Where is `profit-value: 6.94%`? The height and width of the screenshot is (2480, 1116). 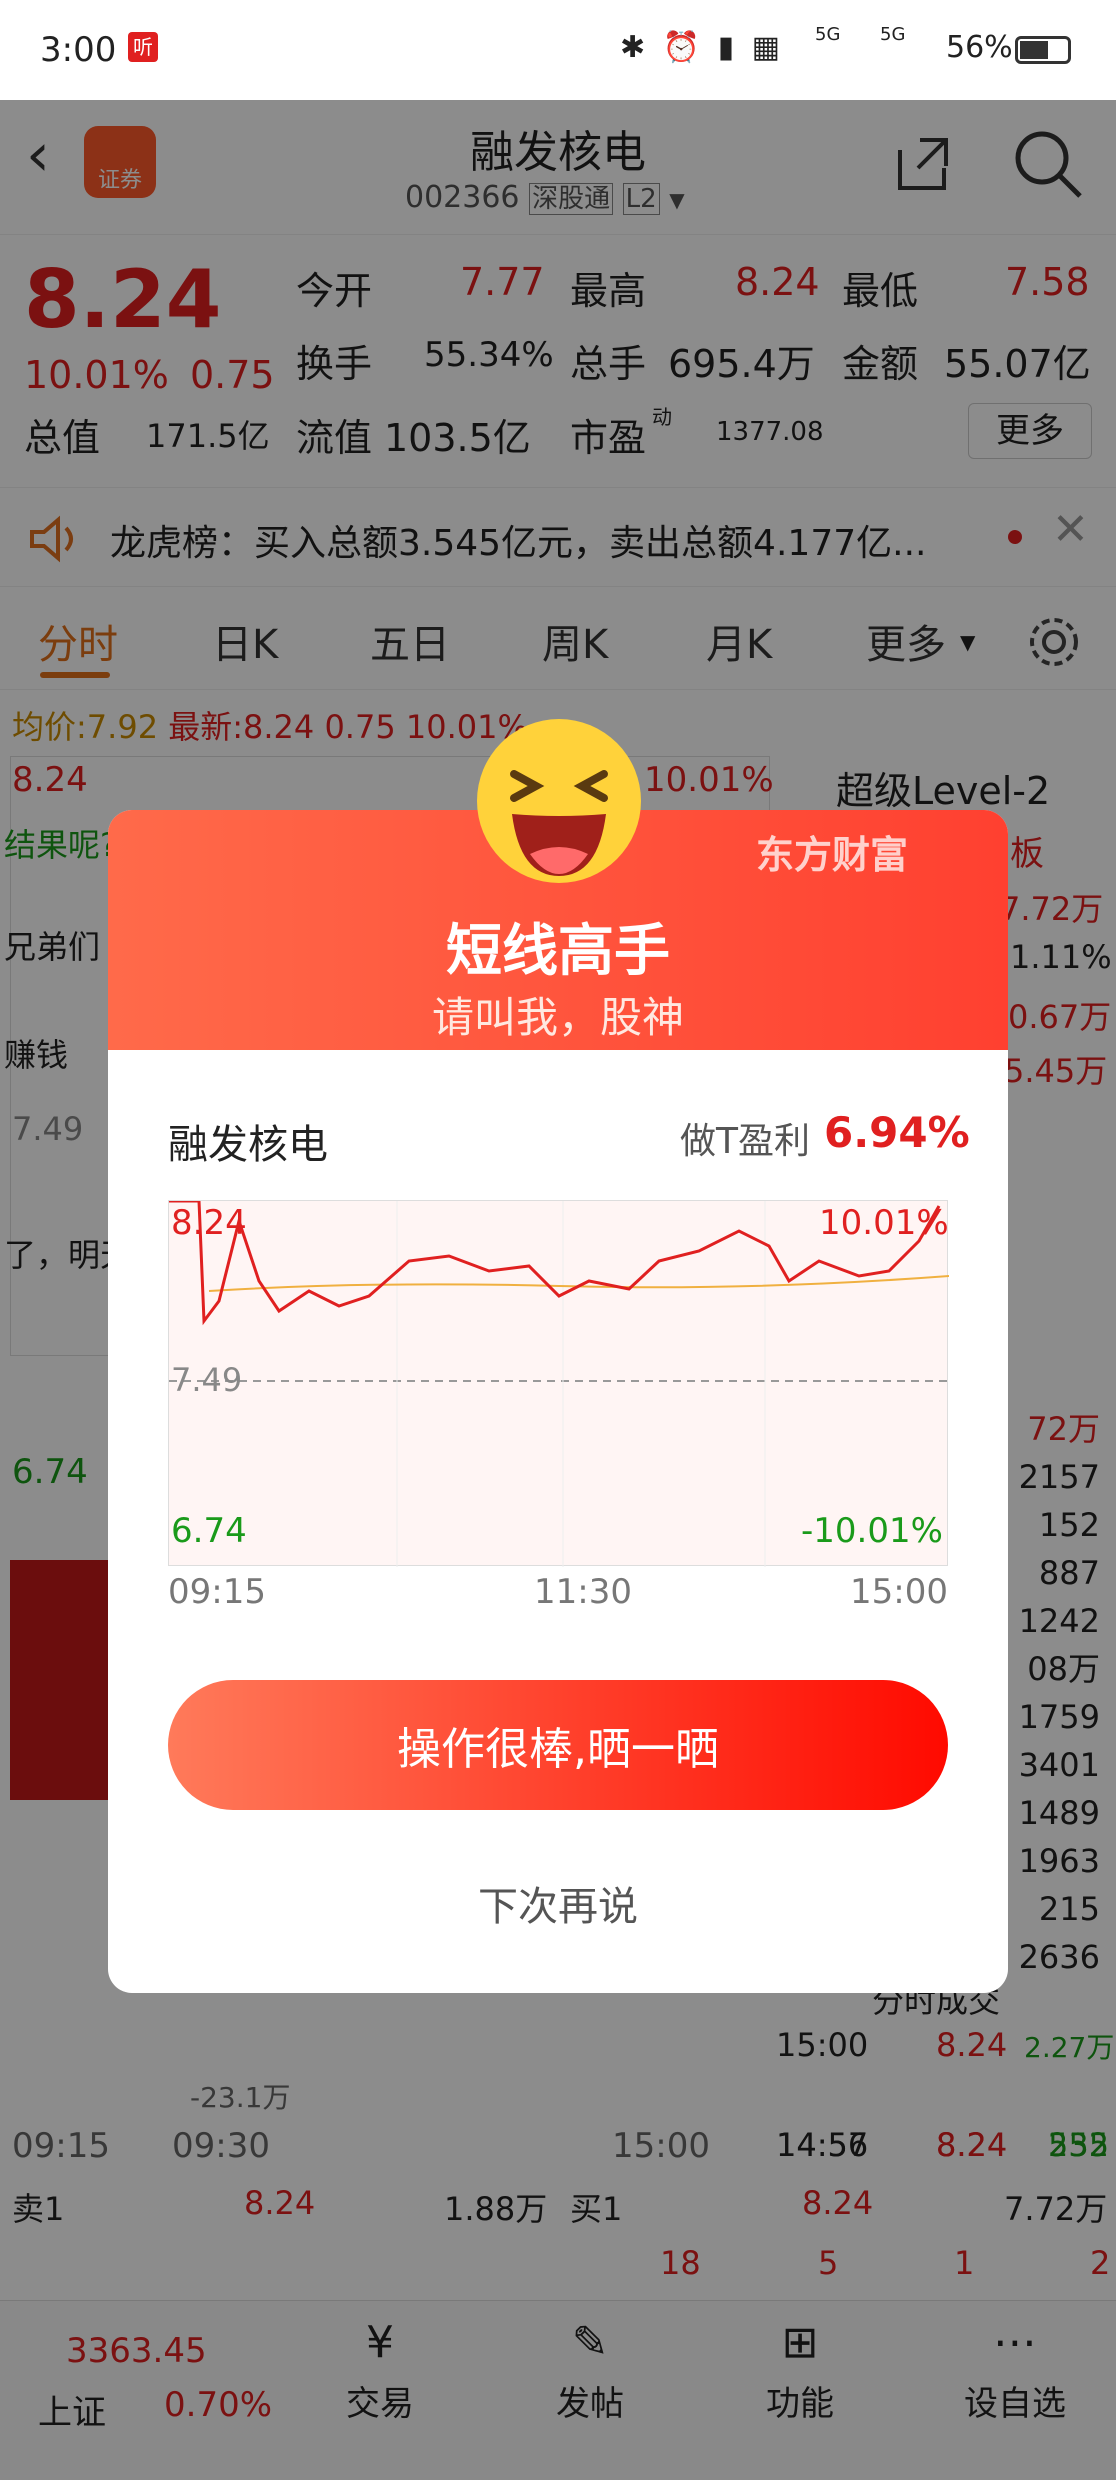
profit-value: 6.94% is located at coordinates (897, 1132).